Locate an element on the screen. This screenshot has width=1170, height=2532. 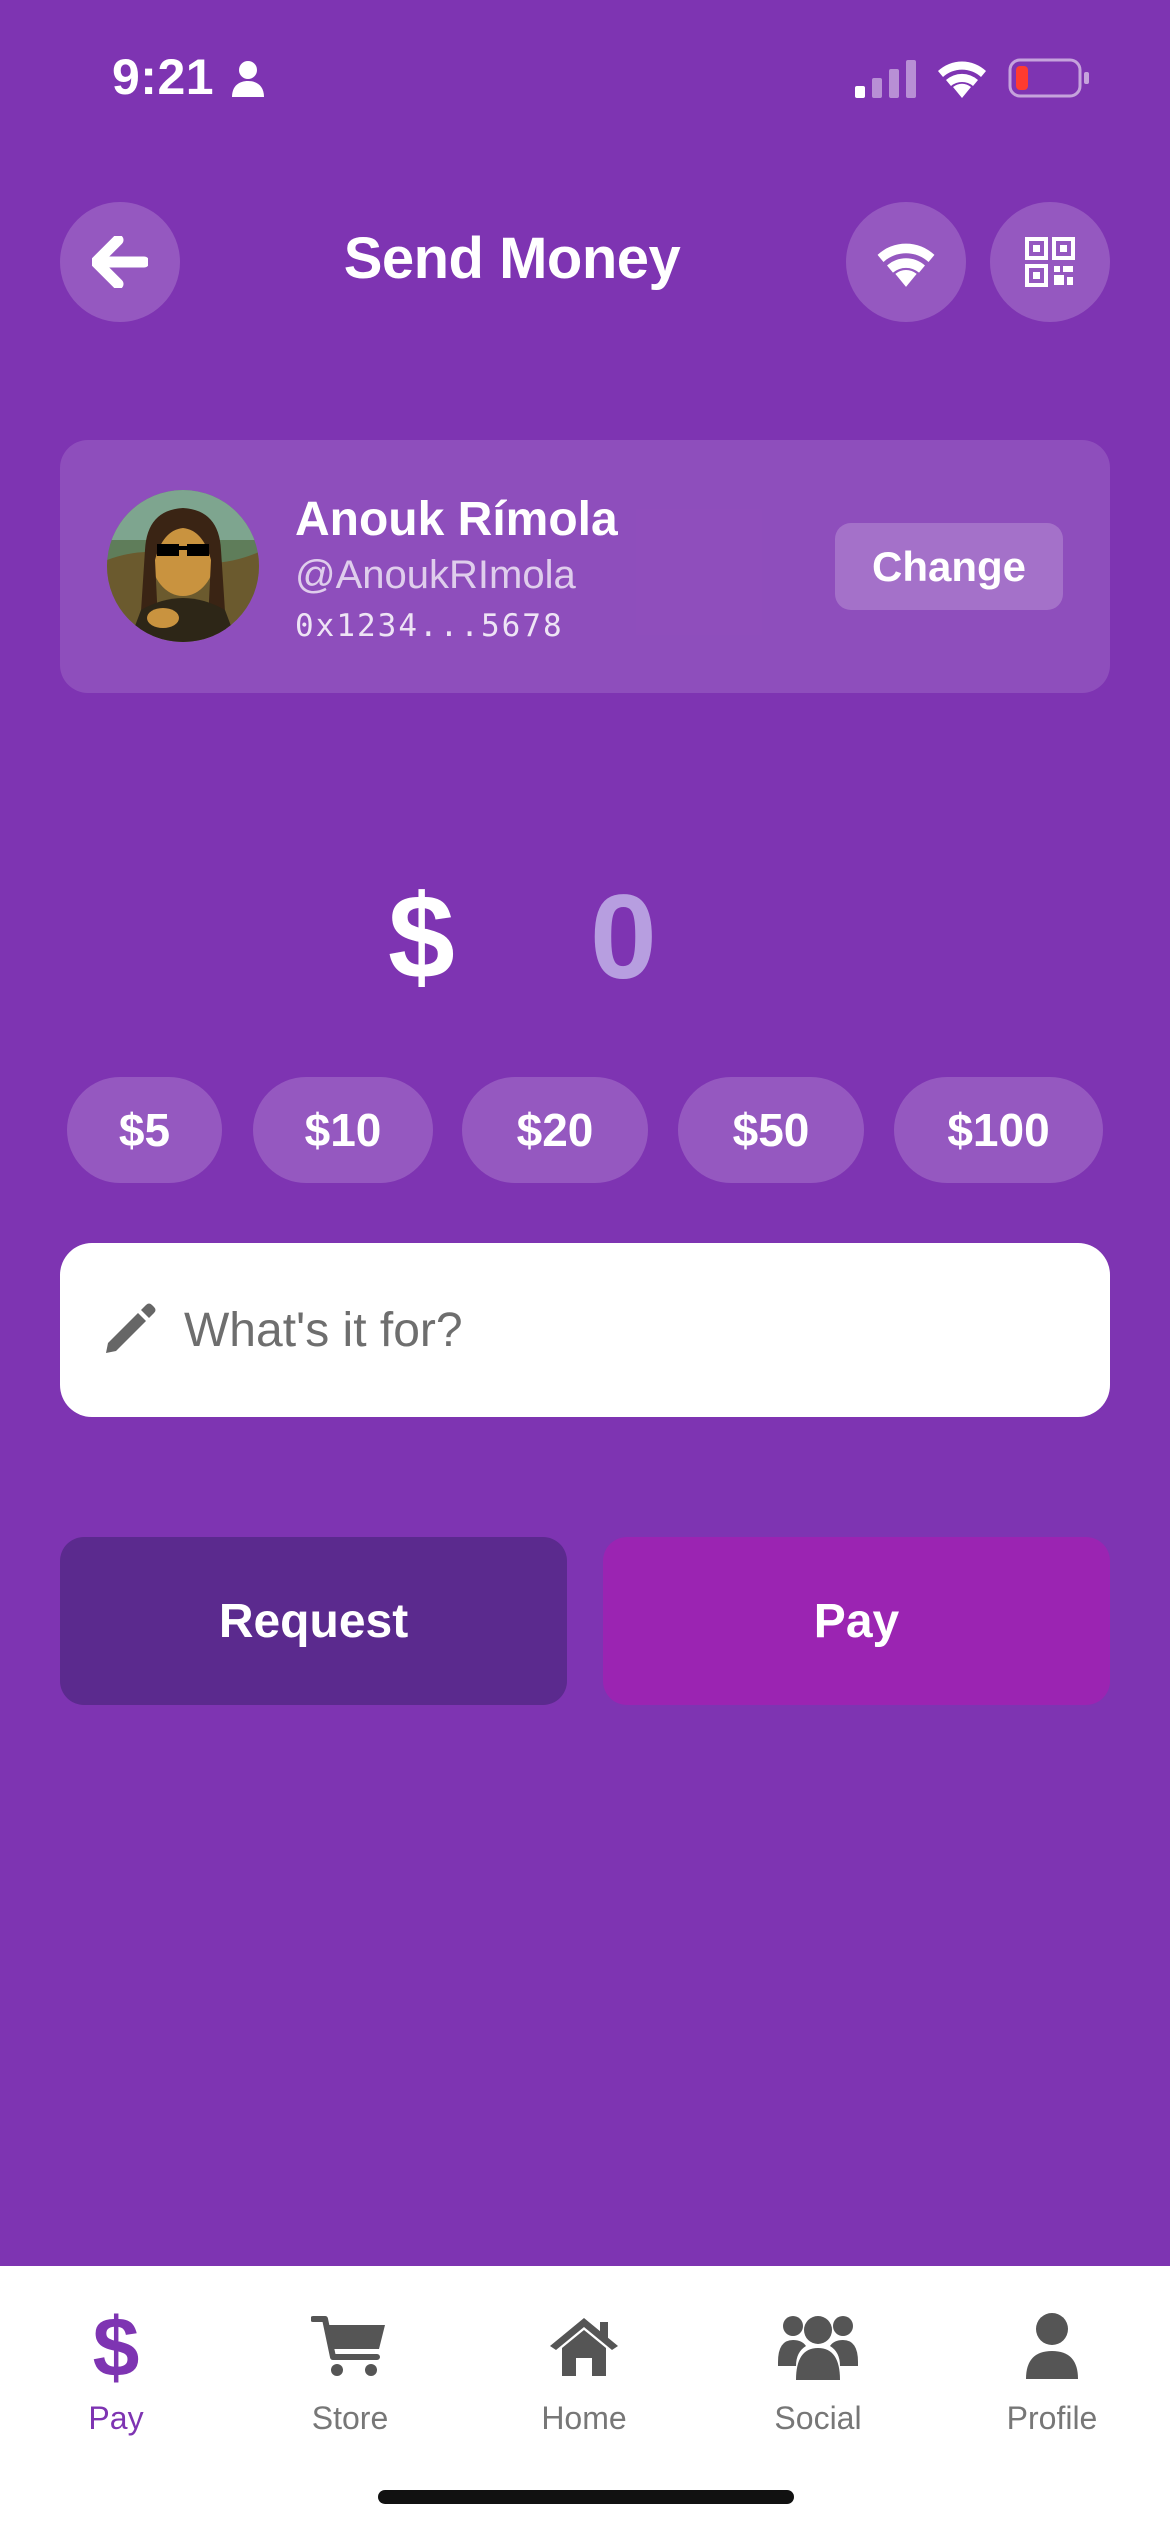
quick-amount-chip: $5 is located at coordinates (144, 1130).